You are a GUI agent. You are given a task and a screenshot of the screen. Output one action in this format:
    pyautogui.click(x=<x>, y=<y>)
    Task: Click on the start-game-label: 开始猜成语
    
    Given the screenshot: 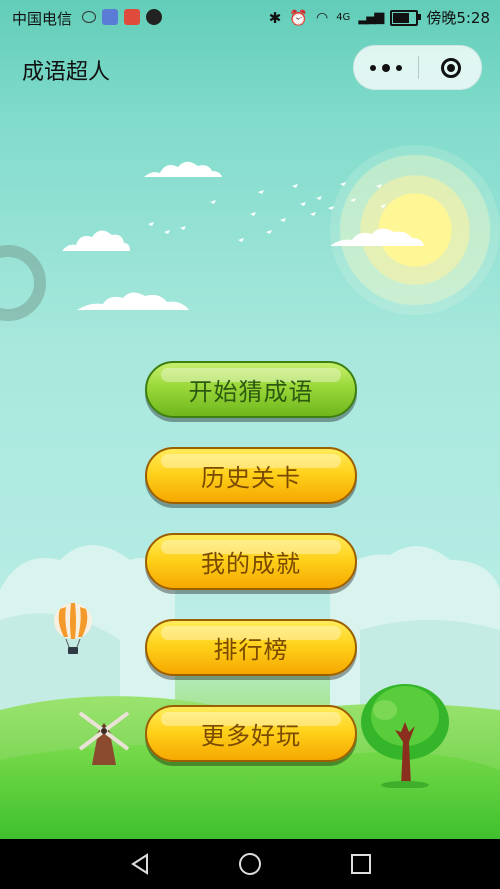 What is the action you would take?
    pyautogui.click(x=251, y=392)
    